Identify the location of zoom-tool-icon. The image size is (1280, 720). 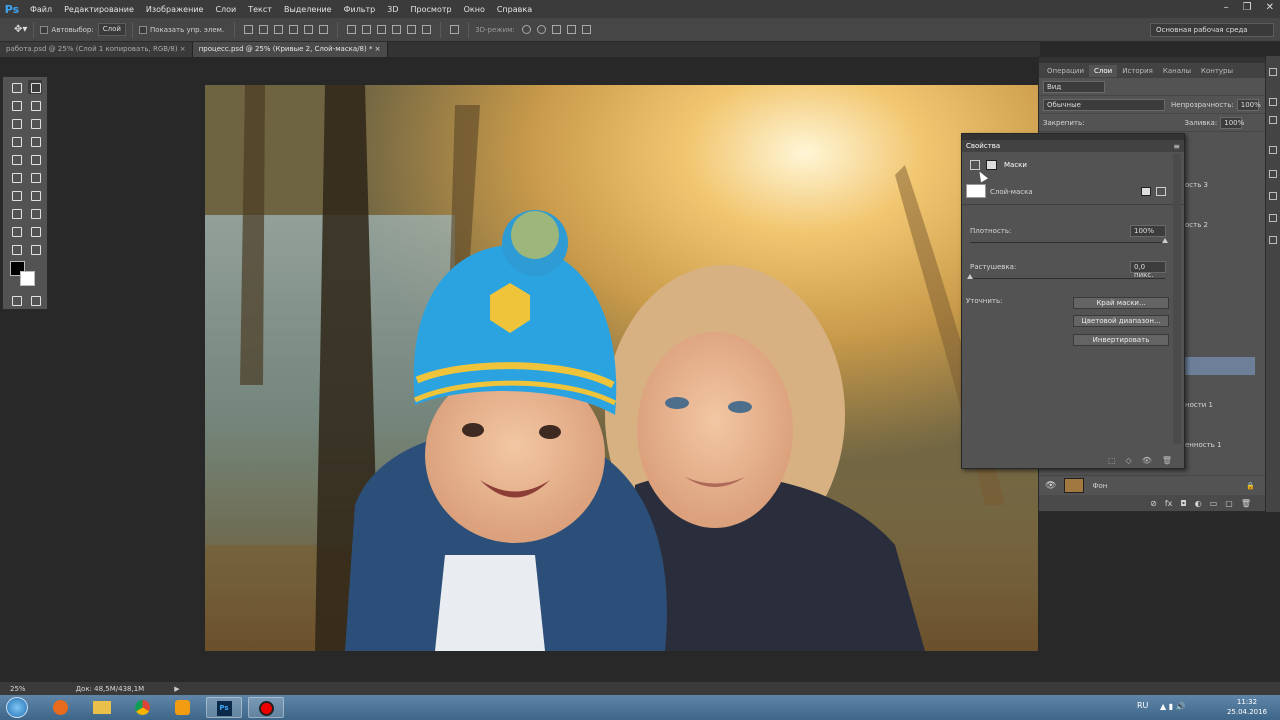
(35, 249).